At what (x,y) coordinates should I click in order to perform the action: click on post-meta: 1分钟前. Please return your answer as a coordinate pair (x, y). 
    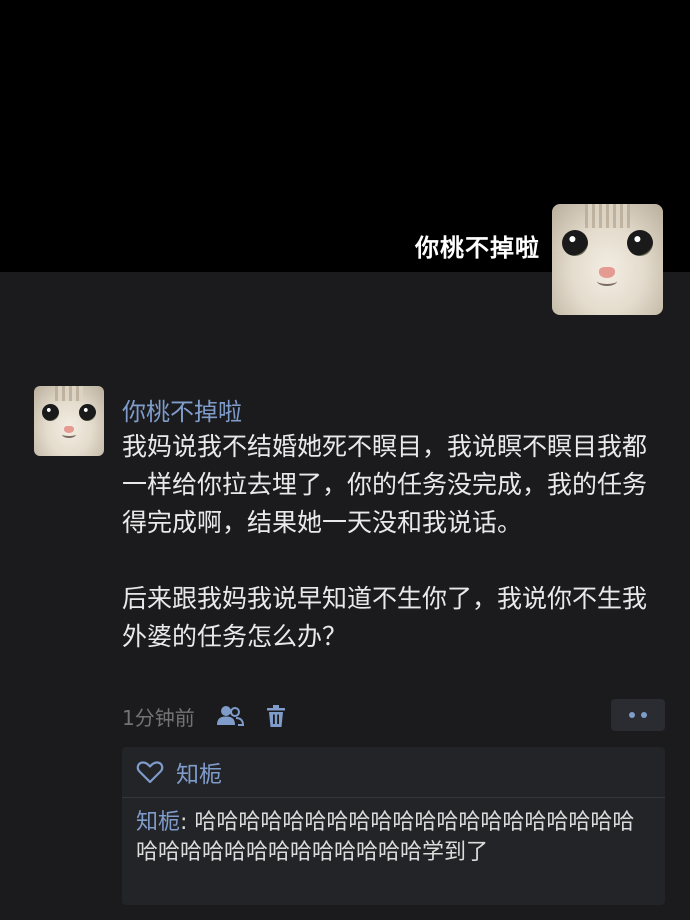
    Looking at the image, I should click on (204, 716).